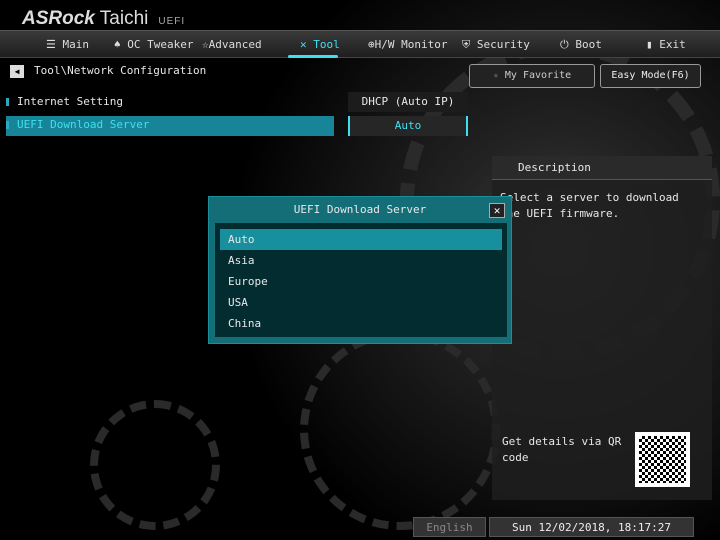 The width and height of the screenshot is (720, 540). What do you see at coordinates (591, 527) in the screenshot?
I see `datetime-display: Sun 12/02/2018, 18:17:27` at bounding box center [591, 527].